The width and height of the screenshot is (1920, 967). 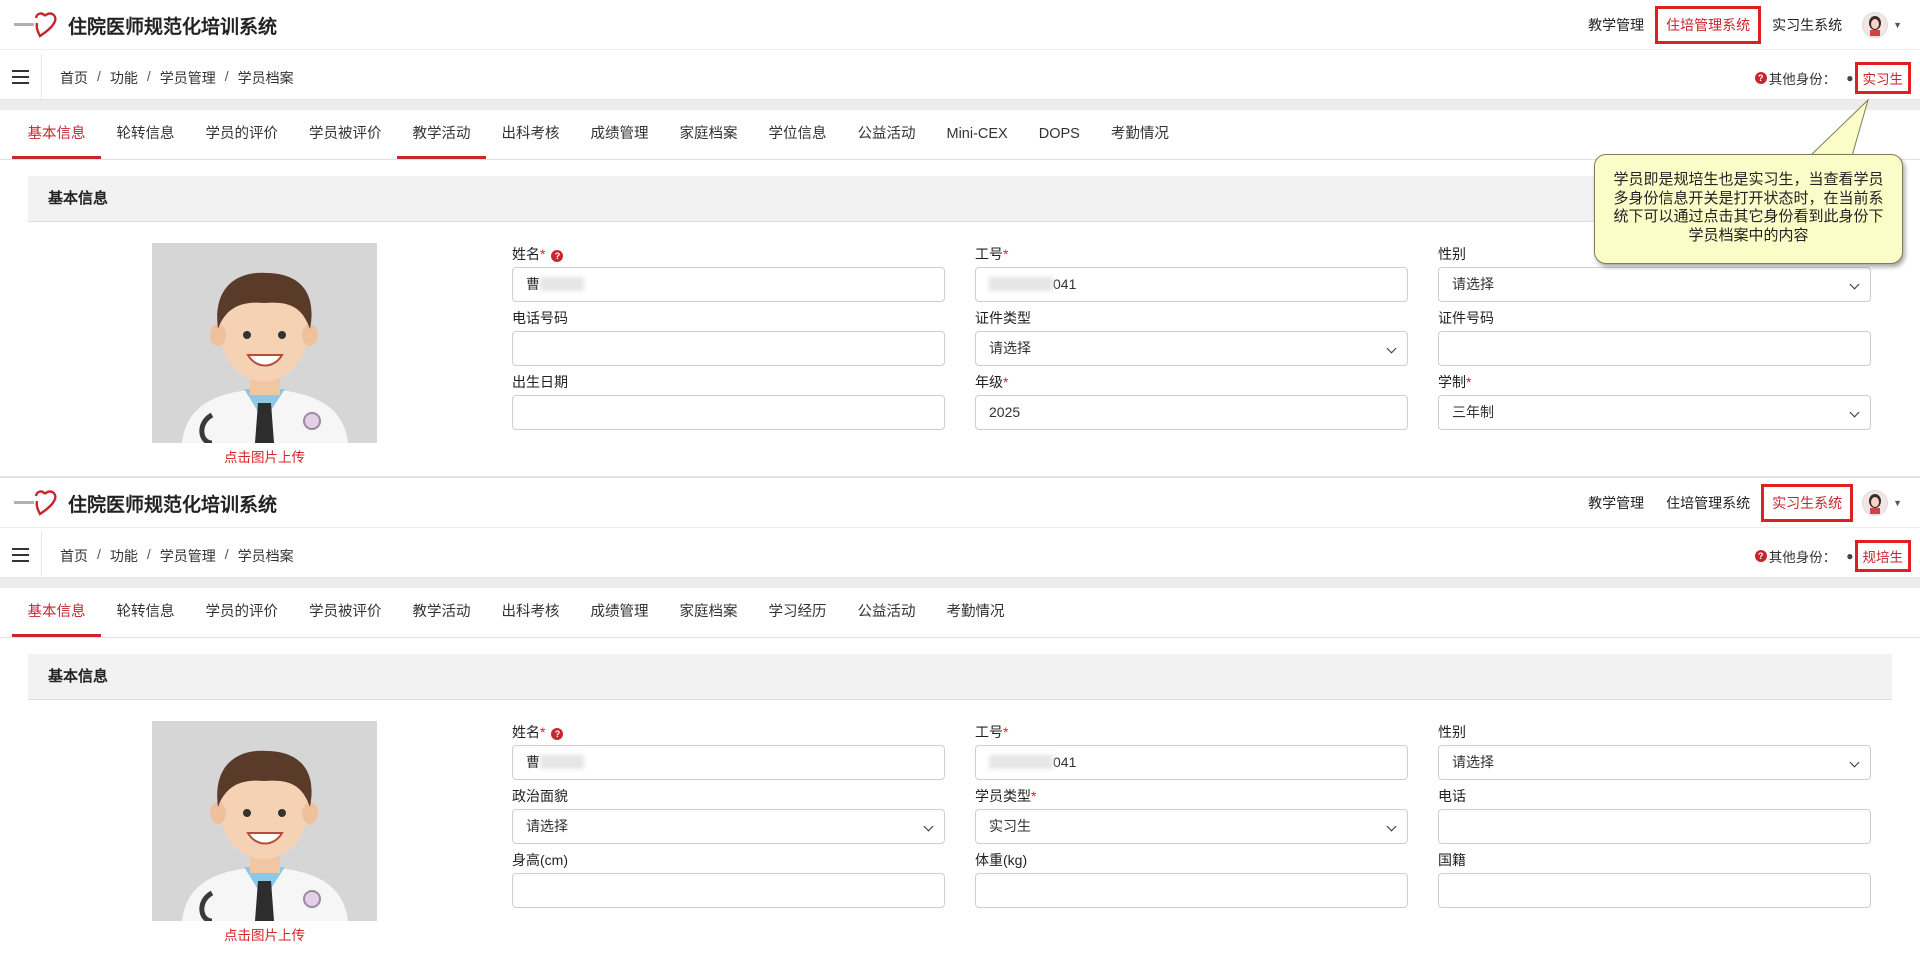 I want to click on id-number-input, so click(x=1654, y=348).